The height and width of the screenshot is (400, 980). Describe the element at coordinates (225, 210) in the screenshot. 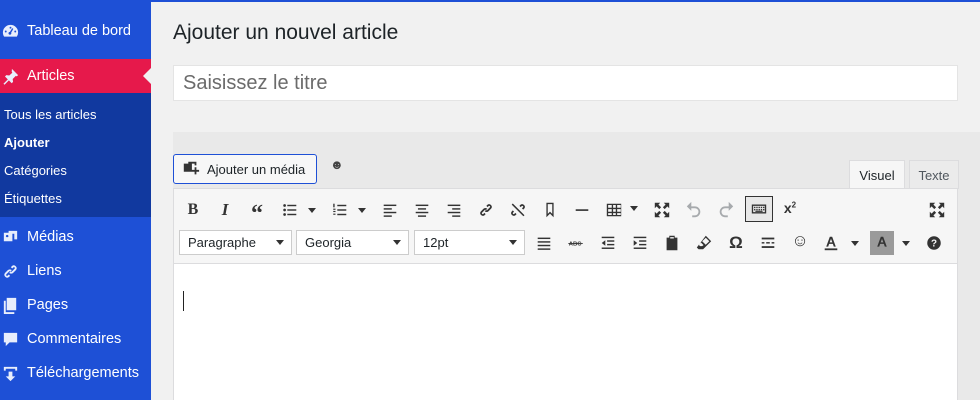

I see `italic-icon: I` at that location.